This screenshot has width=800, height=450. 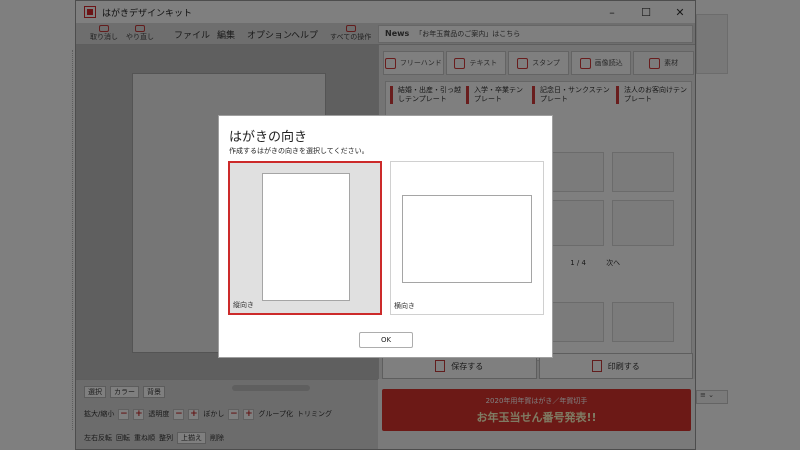 I want to click on landscape-paper-preview, so click(x=467, y=239).